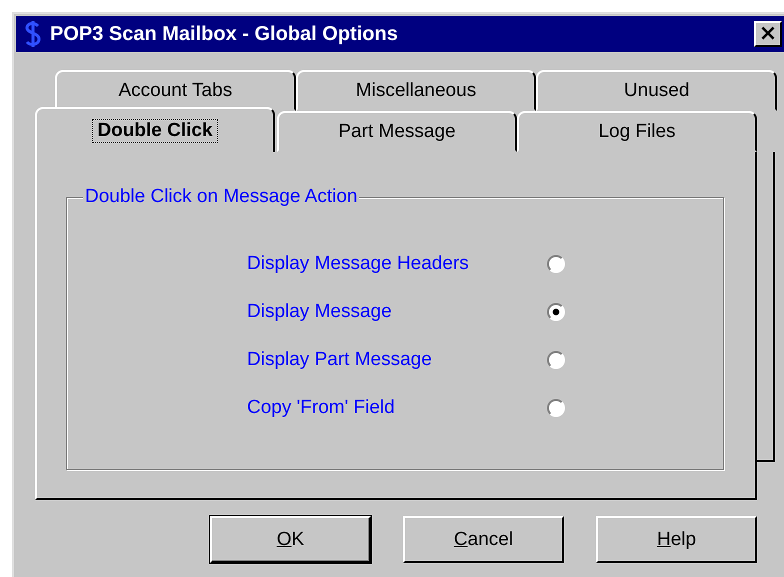  Describe the element at coordinates (321, 408) in the screenshot. I see `option-label: Copy 'From' Field` at that location.